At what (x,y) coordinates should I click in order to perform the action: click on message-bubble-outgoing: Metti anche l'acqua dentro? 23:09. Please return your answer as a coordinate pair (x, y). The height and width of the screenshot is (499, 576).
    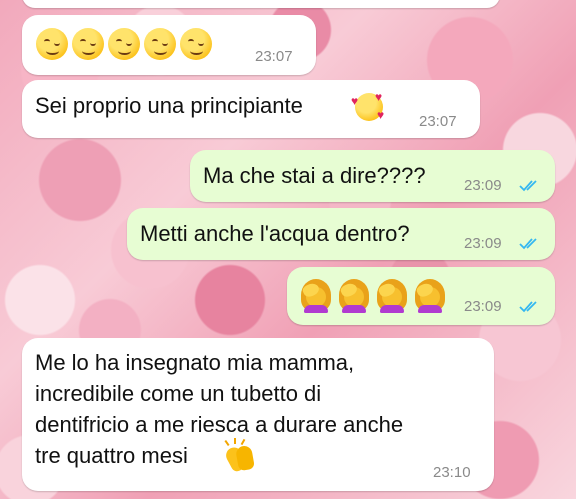
    Looking at the image, I should click on (341, 234).